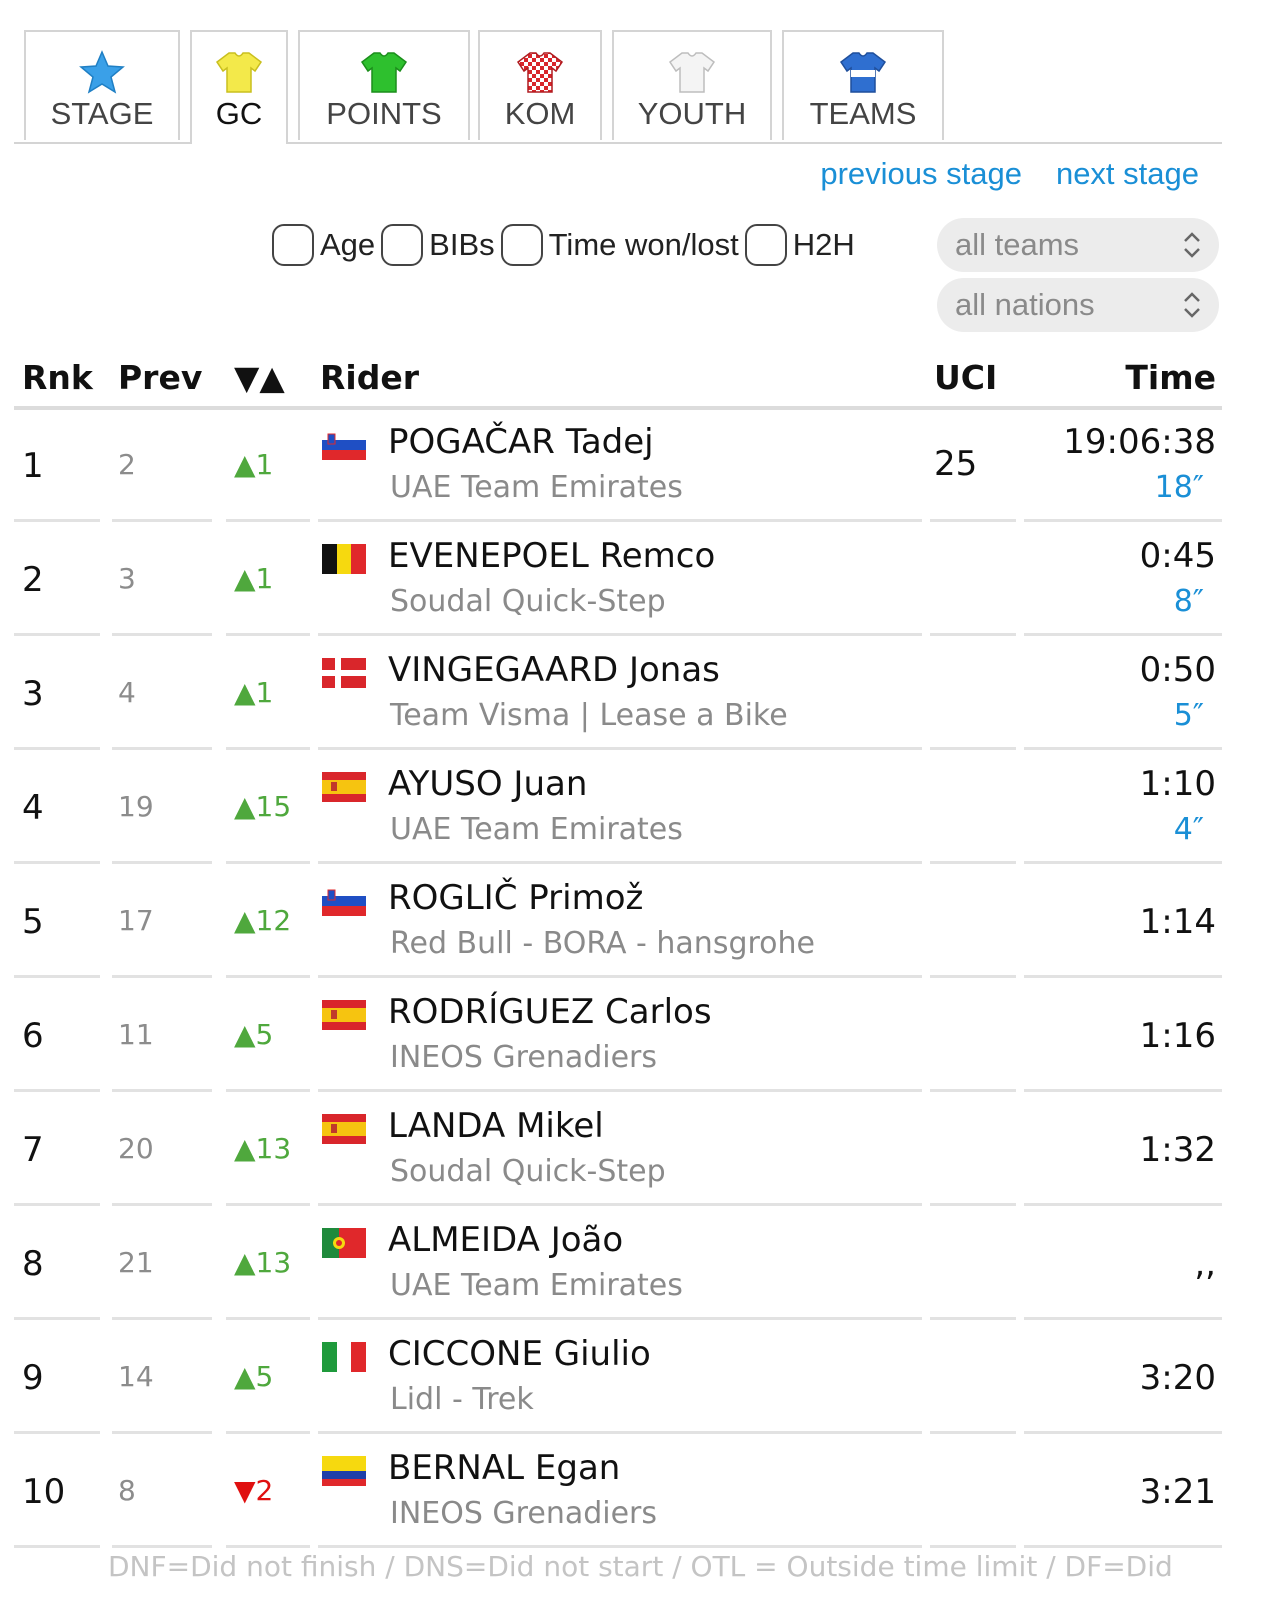 The width and height of the screenshot is (1261, 1600). I want to click on time-cell: ,,, so click(1205, 1264).